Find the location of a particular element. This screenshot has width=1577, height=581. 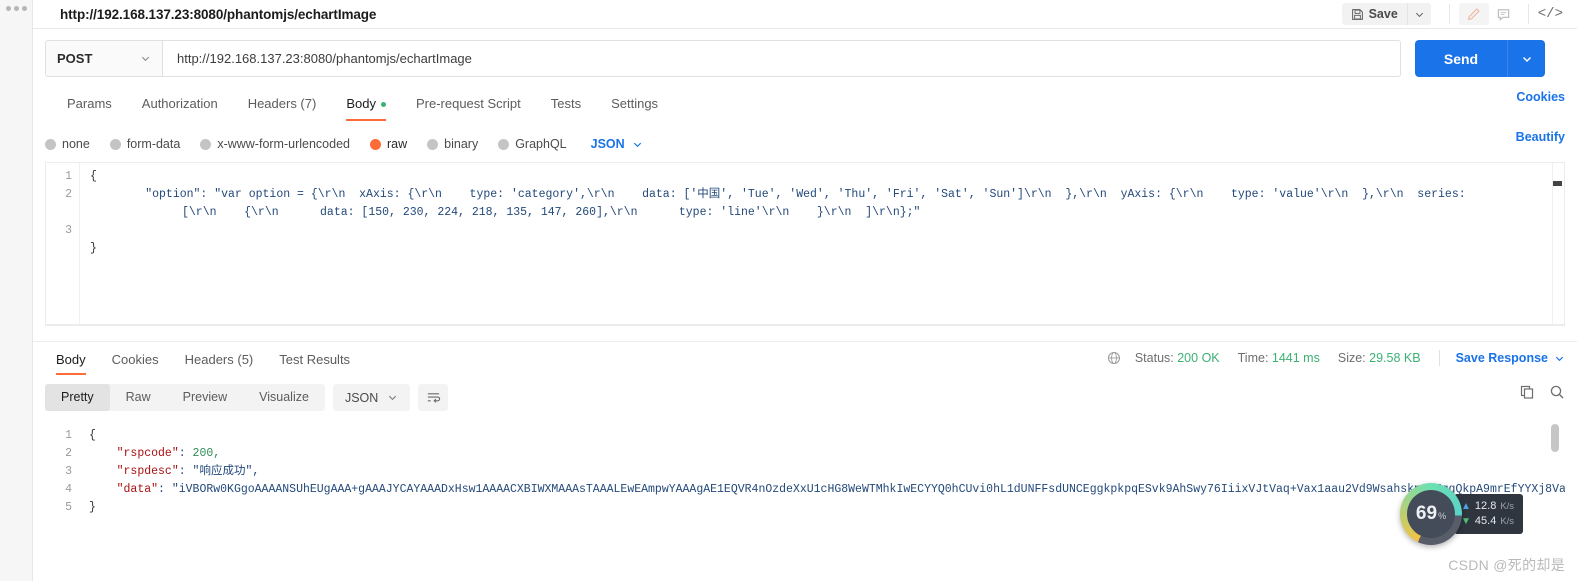

body-type-form-data: form-data is located at coordinates (144, 144).